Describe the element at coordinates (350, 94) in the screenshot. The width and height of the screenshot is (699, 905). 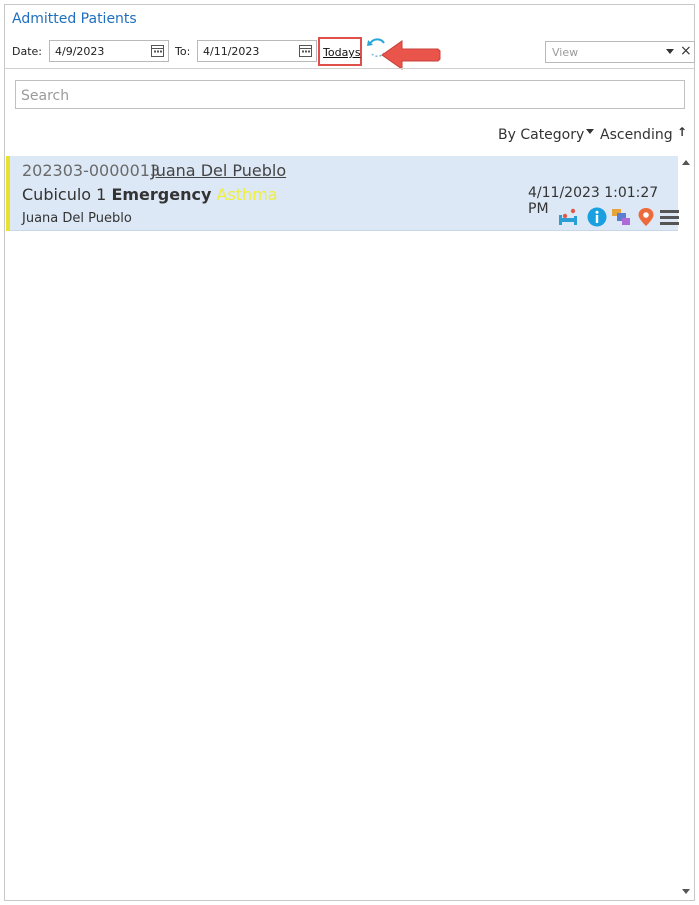
I see `search-input: Search` at that location.